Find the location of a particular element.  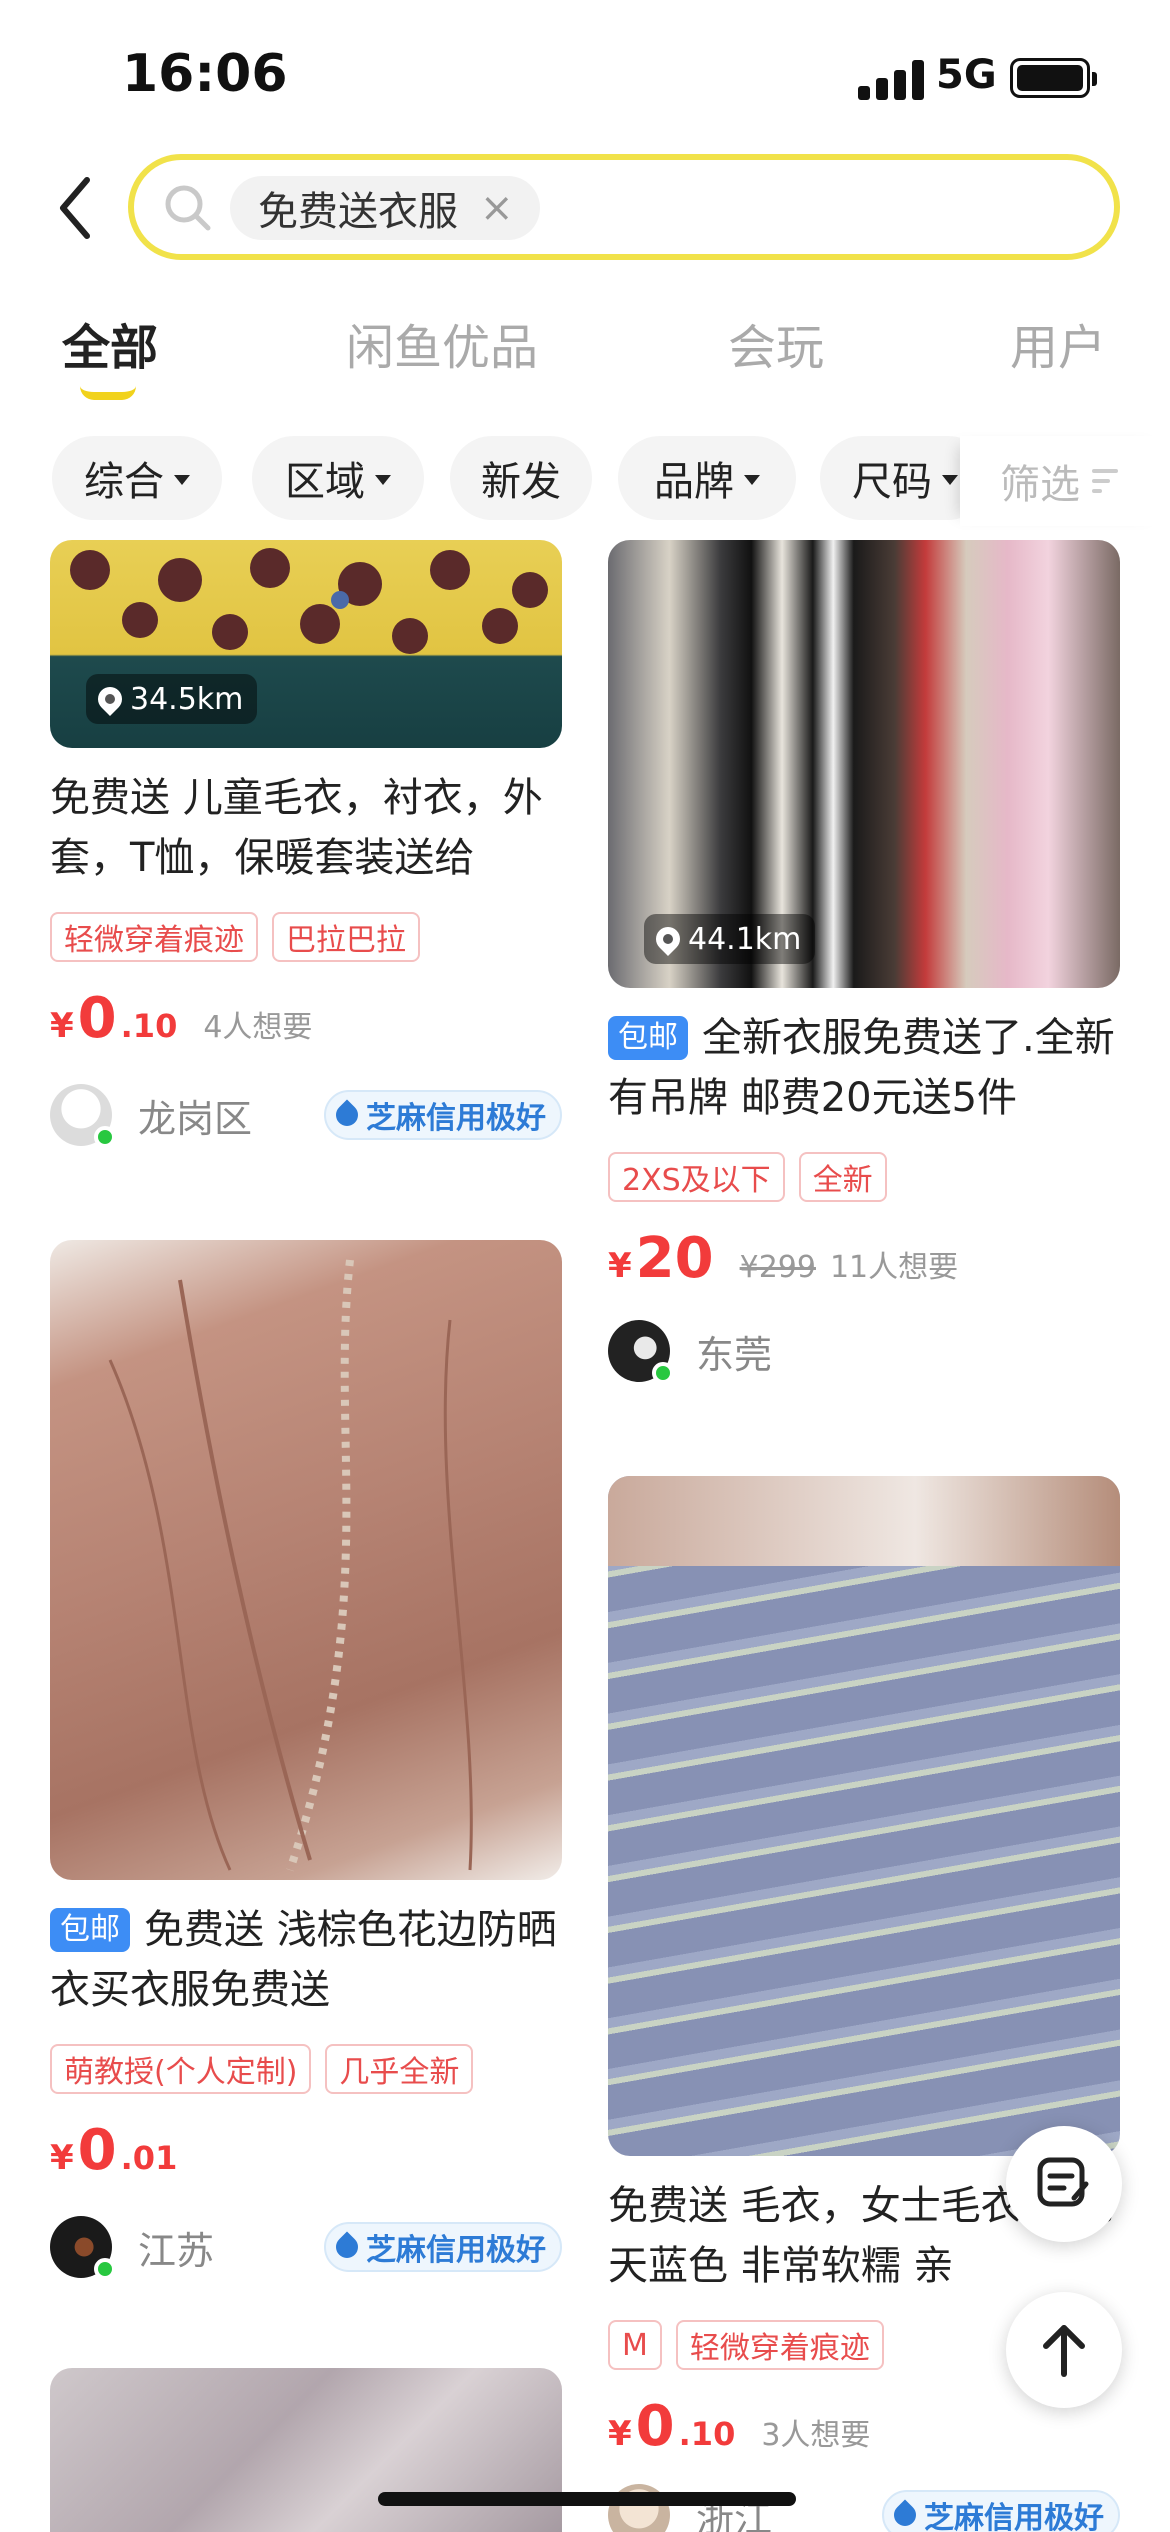

tag-brand: 巴拉巴拉 is located at coordinates (346, 937).